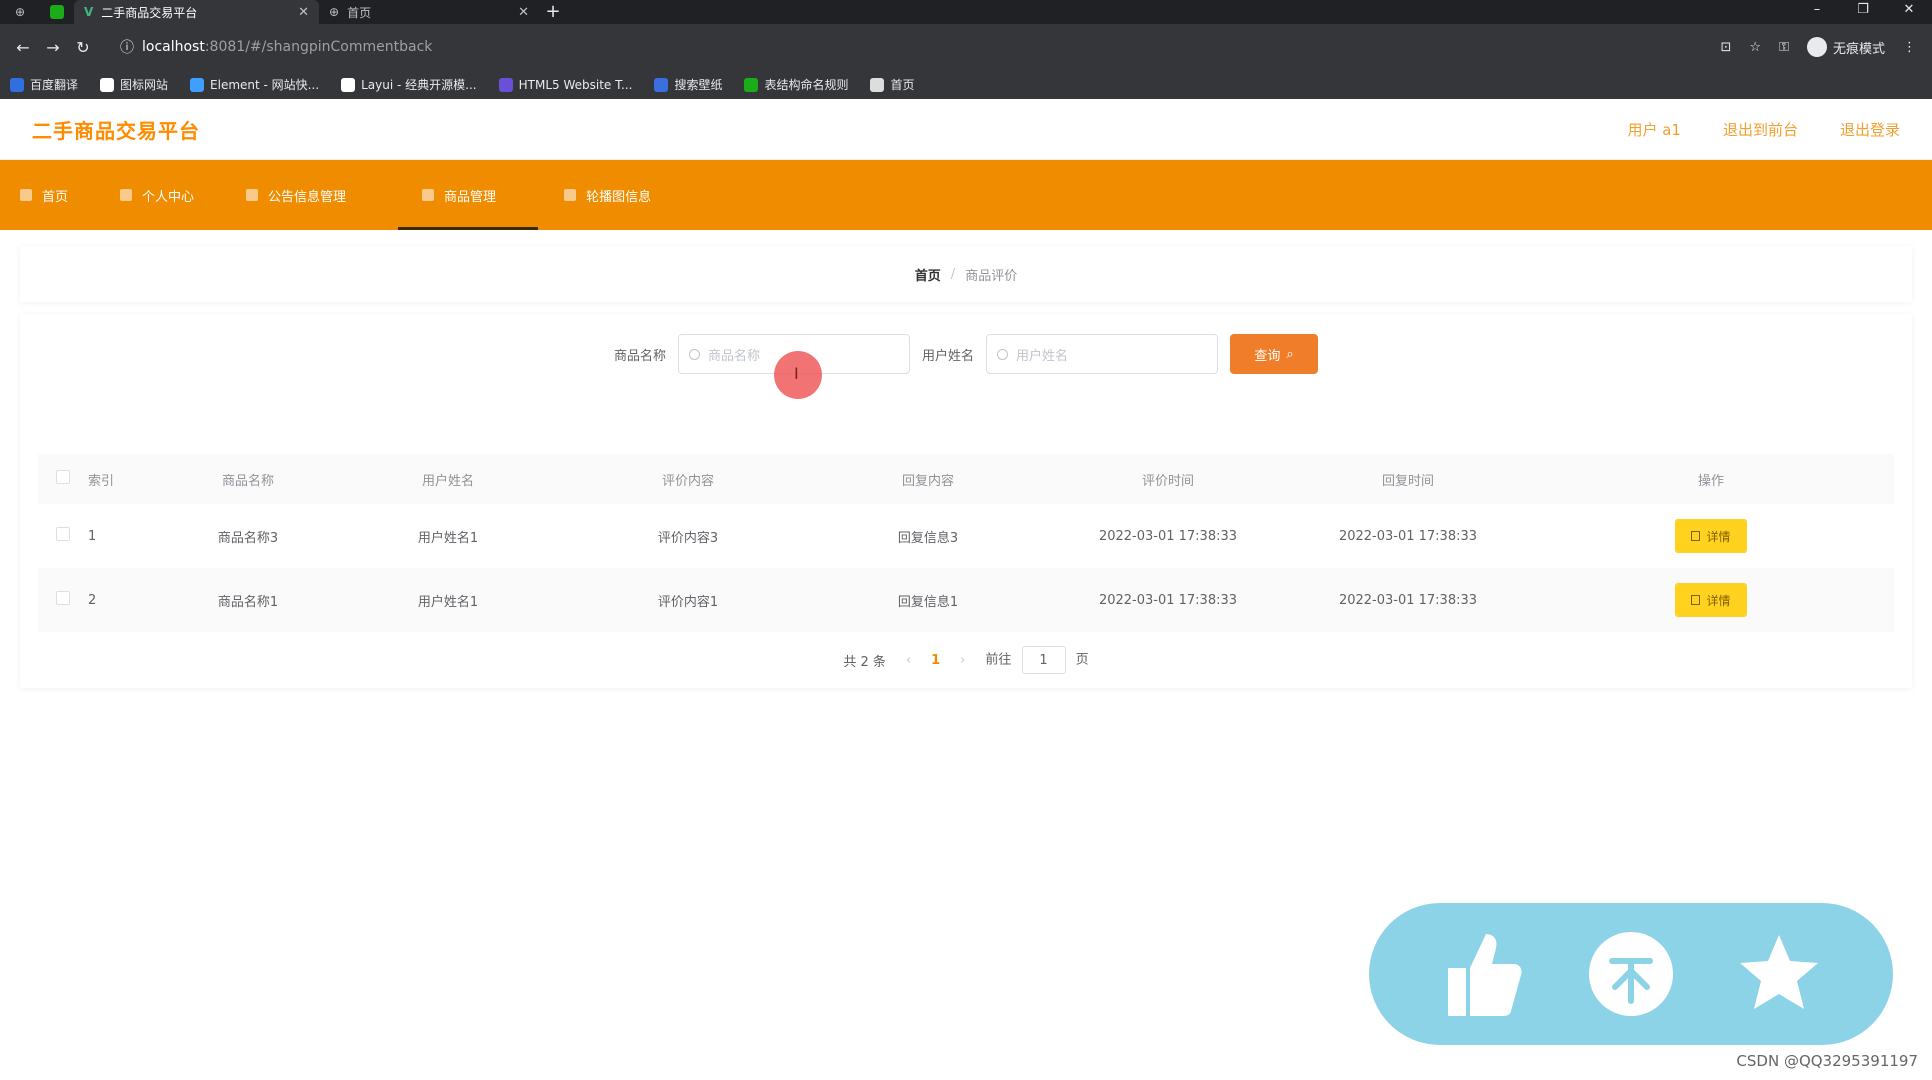 The image size is (1932, 1080). I want to click on nav-item-home: 首页, so click(57, 195).